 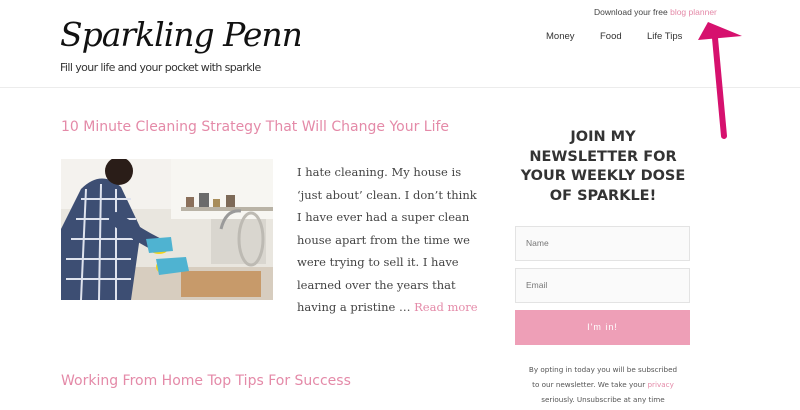 I want to click on excerpt-line: were trying to sell it. I have, so click(x=378, y=262).